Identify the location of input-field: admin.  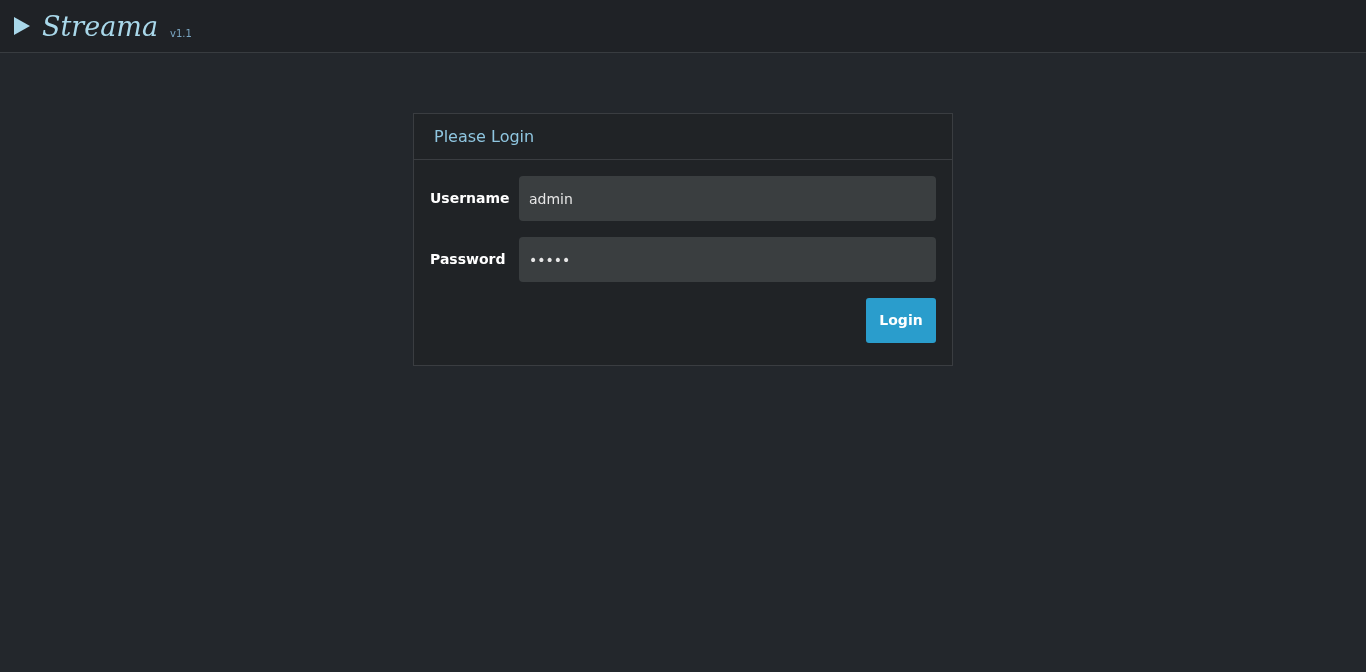
(727, 198).